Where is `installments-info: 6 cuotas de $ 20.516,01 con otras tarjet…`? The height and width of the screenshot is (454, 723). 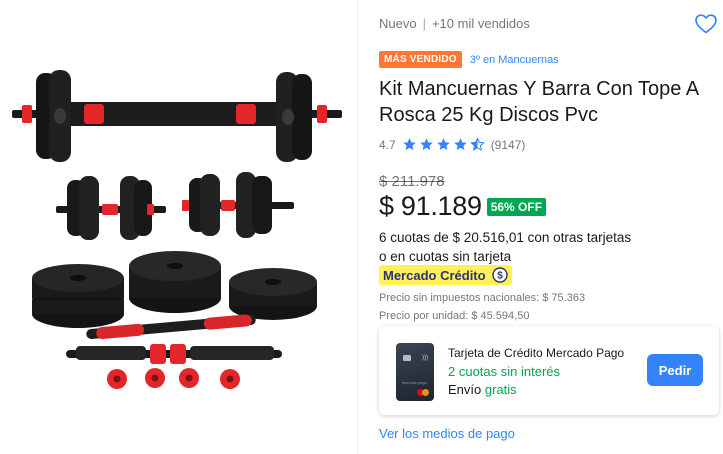 installments-info: 6 cuotas de $ 20.516,01 con otras tarjet… is located at coordinates (505, 247).